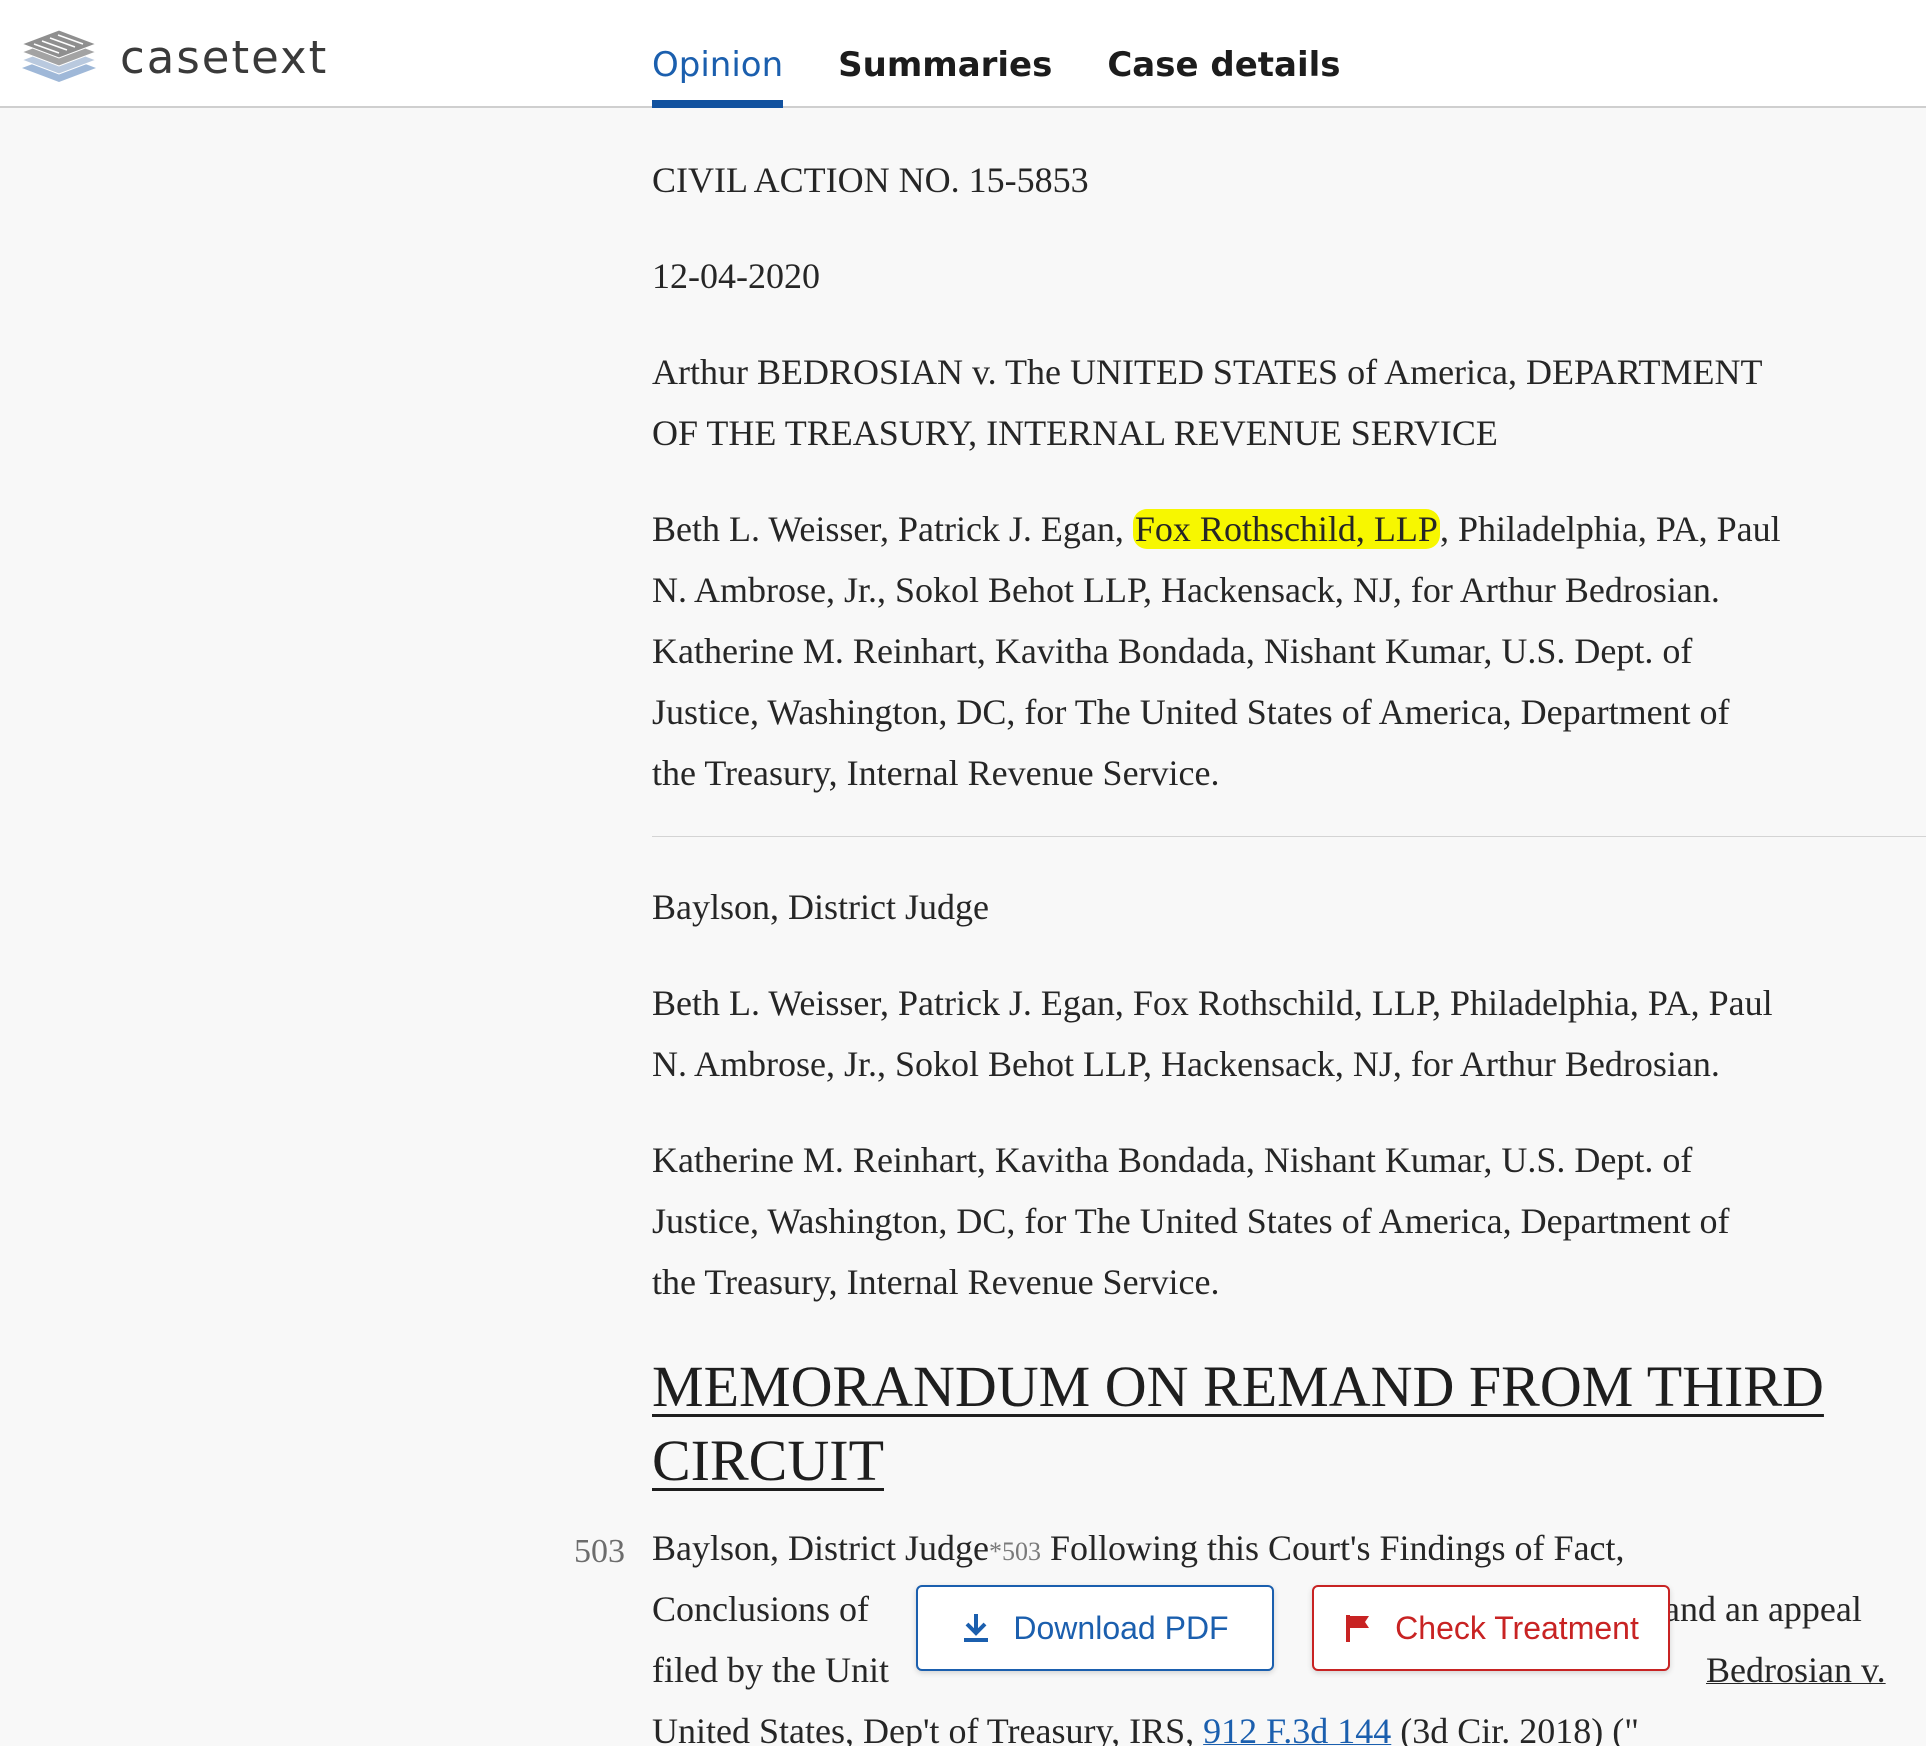 The image size is (1926, 1746). Describe the element at coordinates (761, 1609) in the screenshot. I see `body-text: Conclusions of` at that location.